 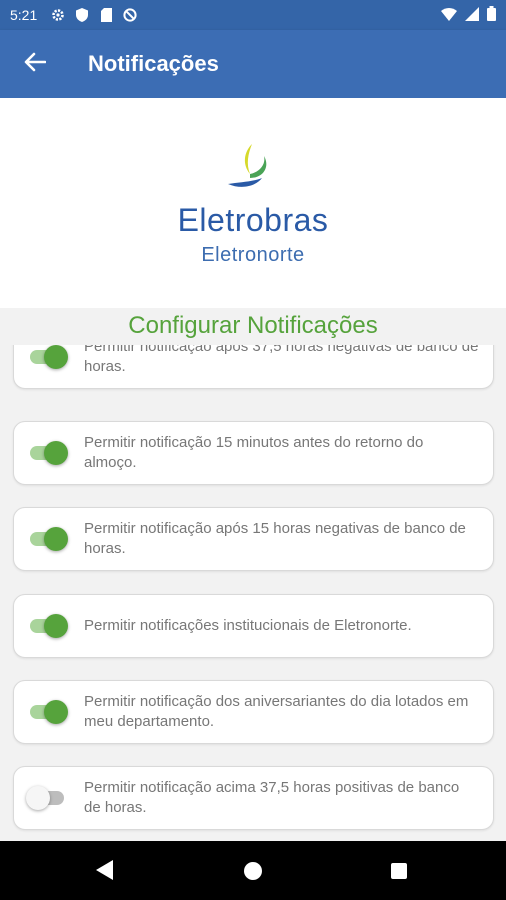 What do you see at coordinates (449, 15) in the screenshot?
I see `wifi-icon` at bounding box center [449, 15].